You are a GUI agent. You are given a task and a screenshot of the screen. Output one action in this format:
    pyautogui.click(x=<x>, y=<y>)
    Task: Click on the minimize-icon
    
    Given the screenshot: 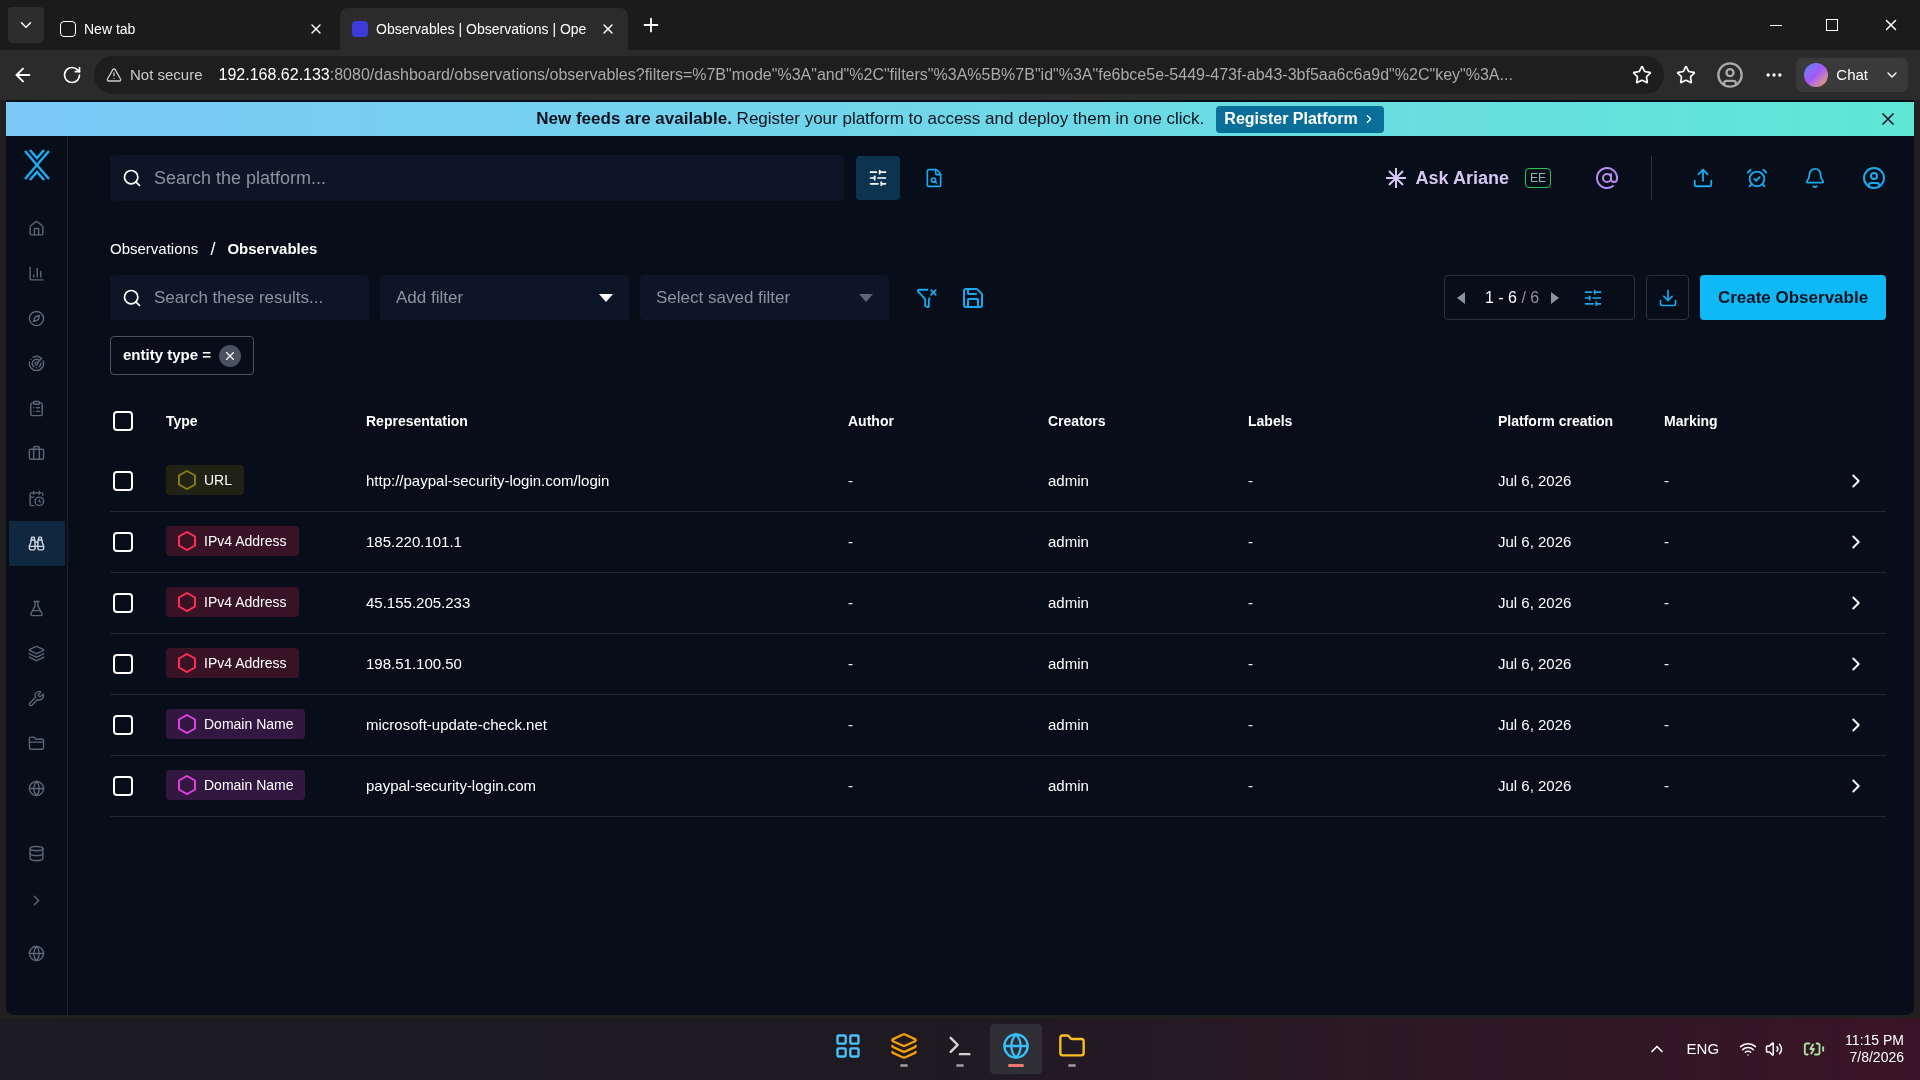 What is the action you would take?
    pyautogui.click(x=1776, y=25)
    